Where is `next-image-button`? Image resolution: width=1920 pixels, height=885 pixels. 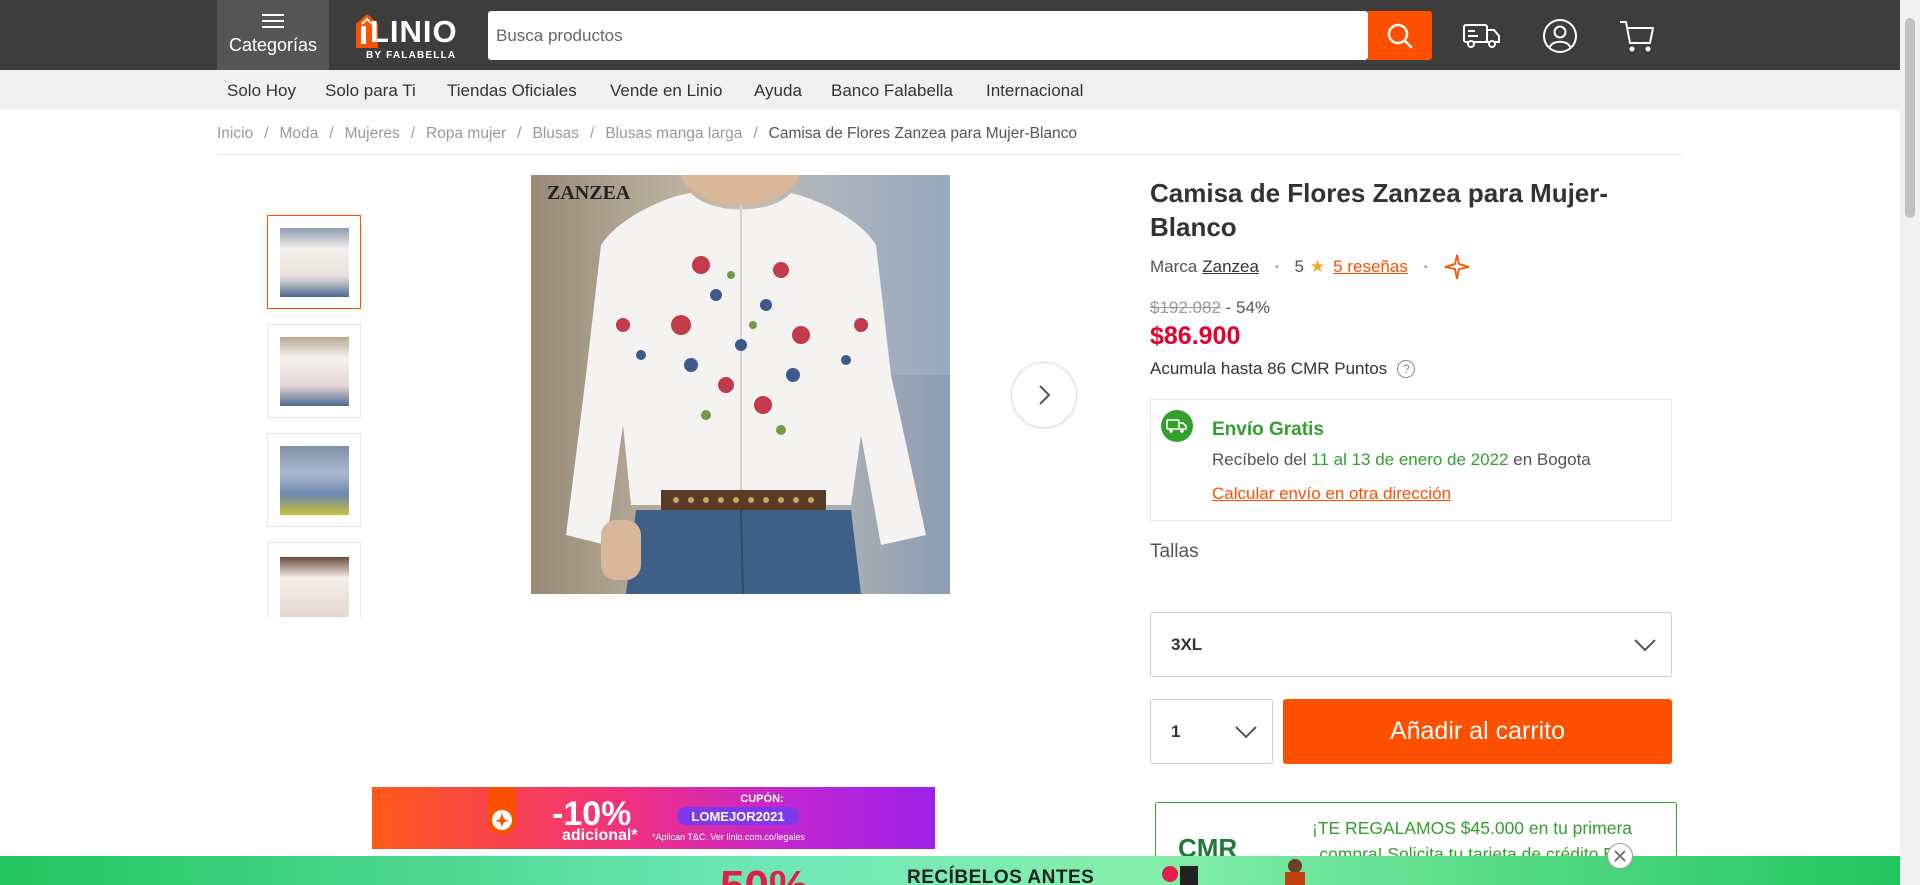
next-image-button is located at coordinates (1044, 395).